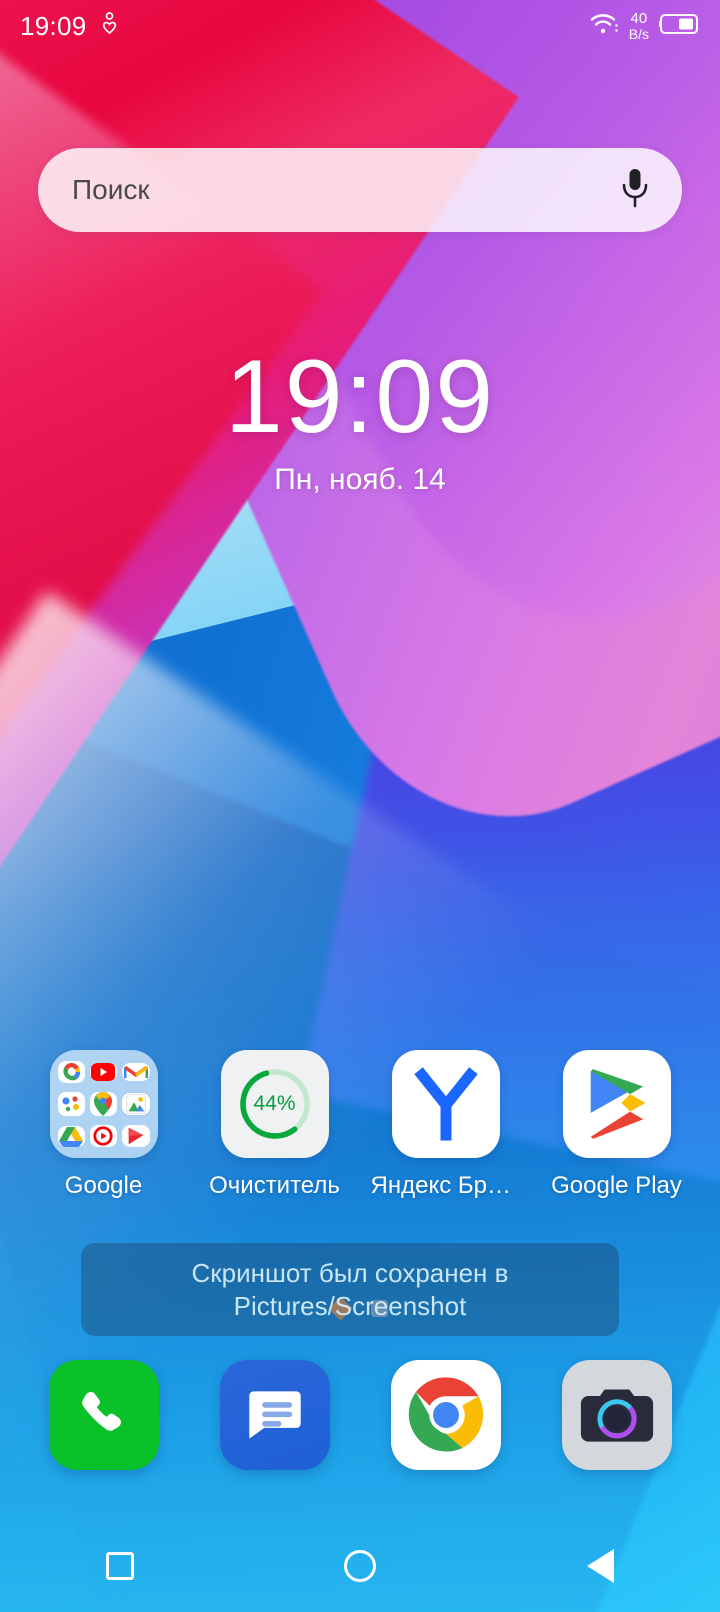 The image size is (720, 1612). I want to click on google-podcasts-icon, so click(136, 1136).